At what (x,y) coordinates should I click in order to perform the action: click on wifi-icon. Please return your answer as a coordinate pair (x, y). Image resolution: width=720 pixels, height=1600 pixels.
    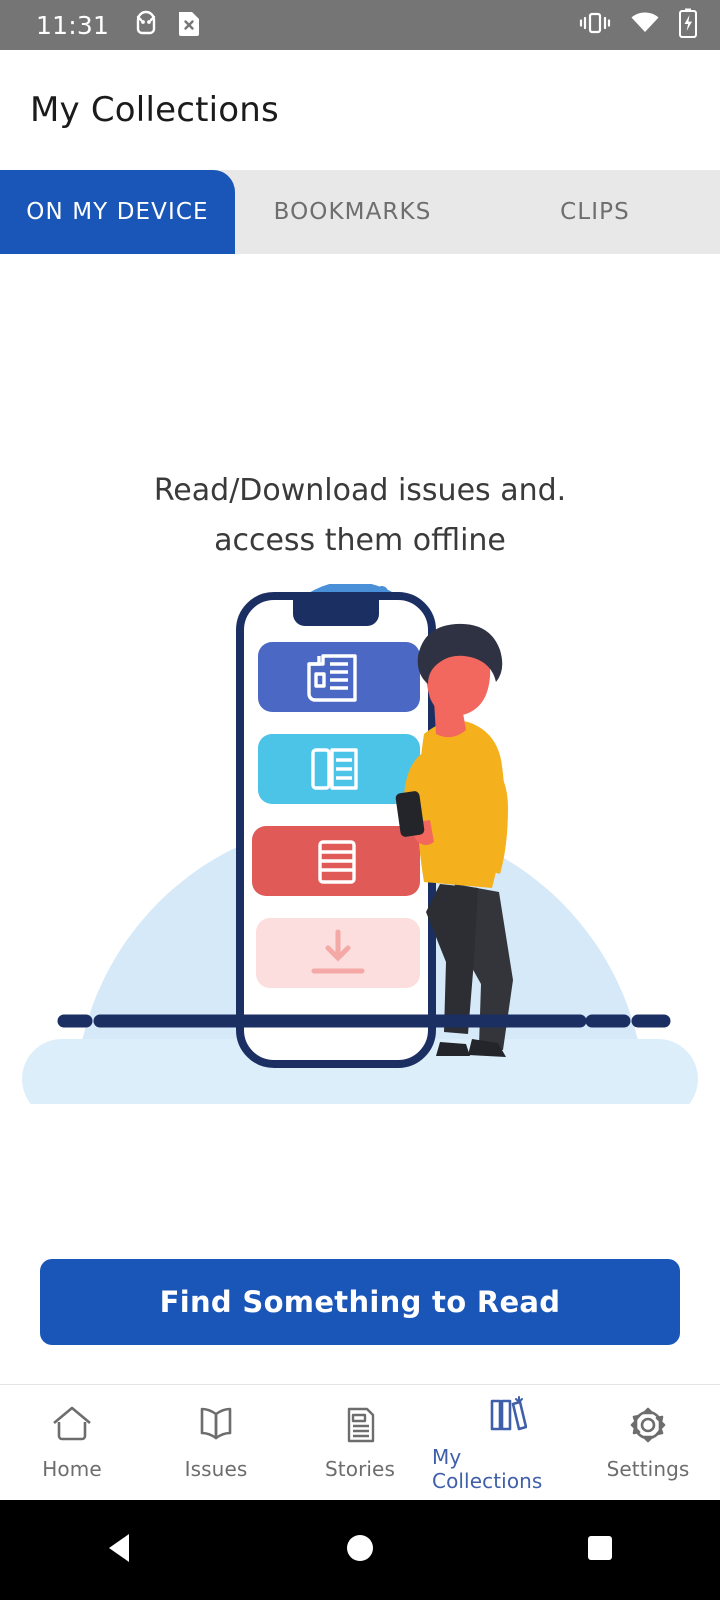
    Looking at the image, I should click on (645, 25).